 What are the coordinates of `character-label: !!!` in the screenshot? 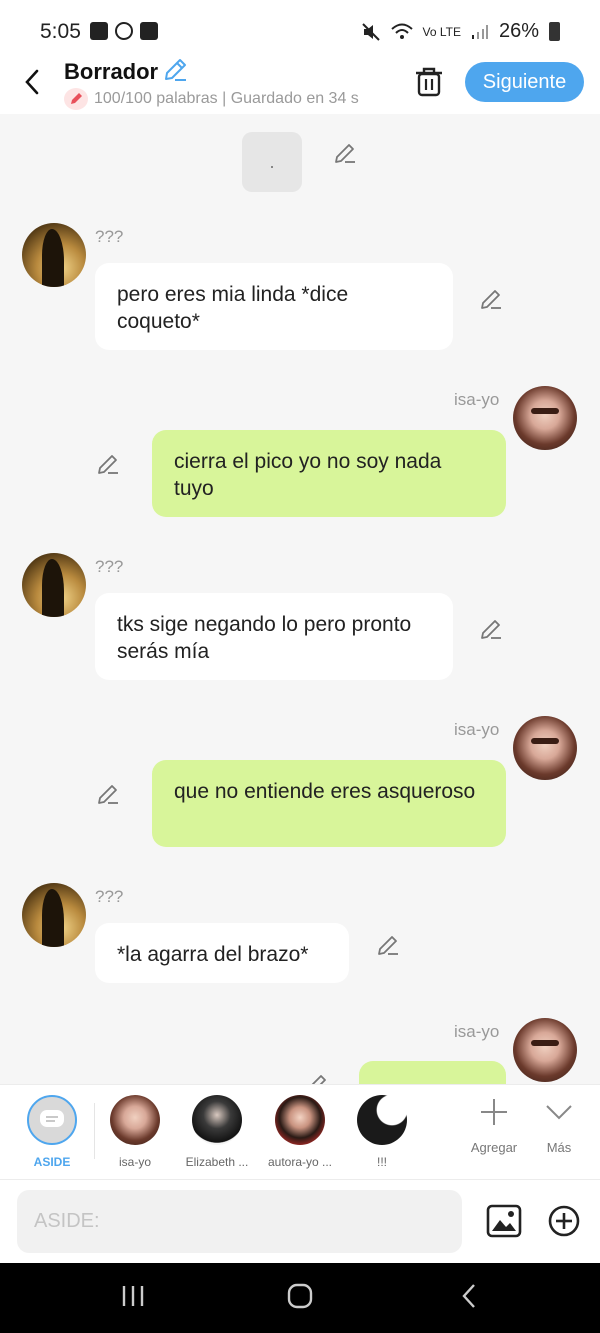 It's located at (381, 1162).